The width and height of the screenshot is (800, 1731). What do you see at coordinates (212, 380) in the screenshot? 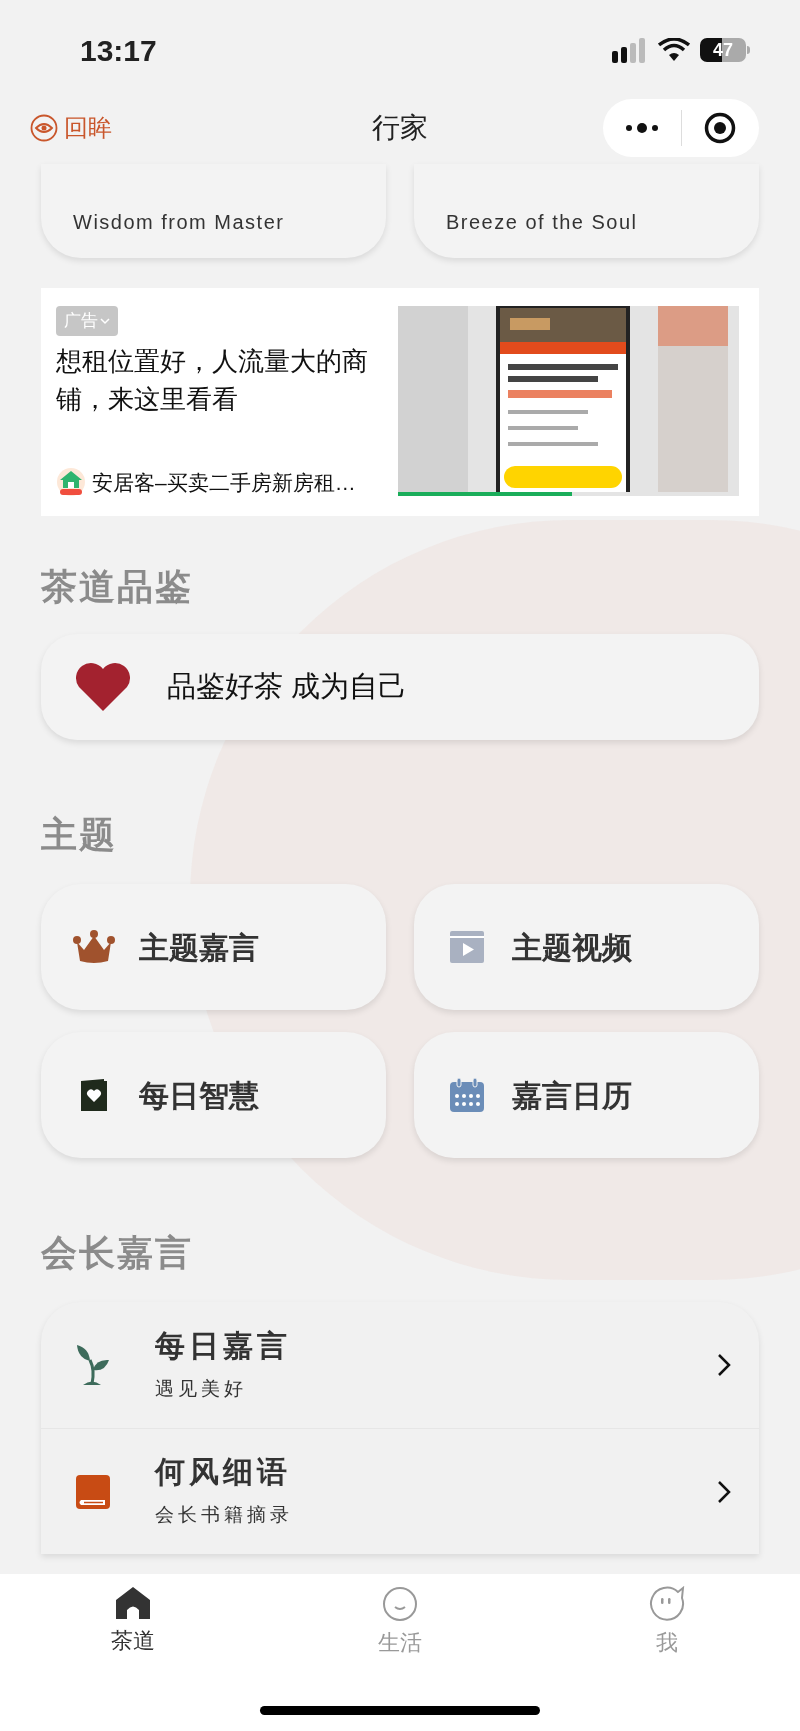
I see `ad-headline: 想租位置好，人流量大的商铺，来这里看看` at bounding box center [212, 380].